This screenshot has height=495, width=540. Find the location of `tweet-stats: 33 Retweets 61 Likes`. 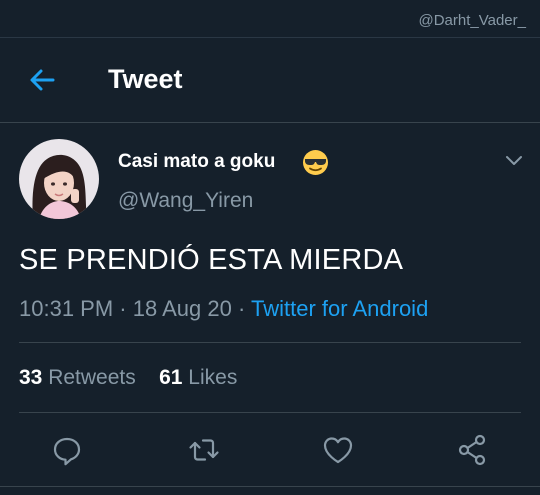

tweet-stats: 33 Retweets 61 Likes is located at coordinates (128, 378).